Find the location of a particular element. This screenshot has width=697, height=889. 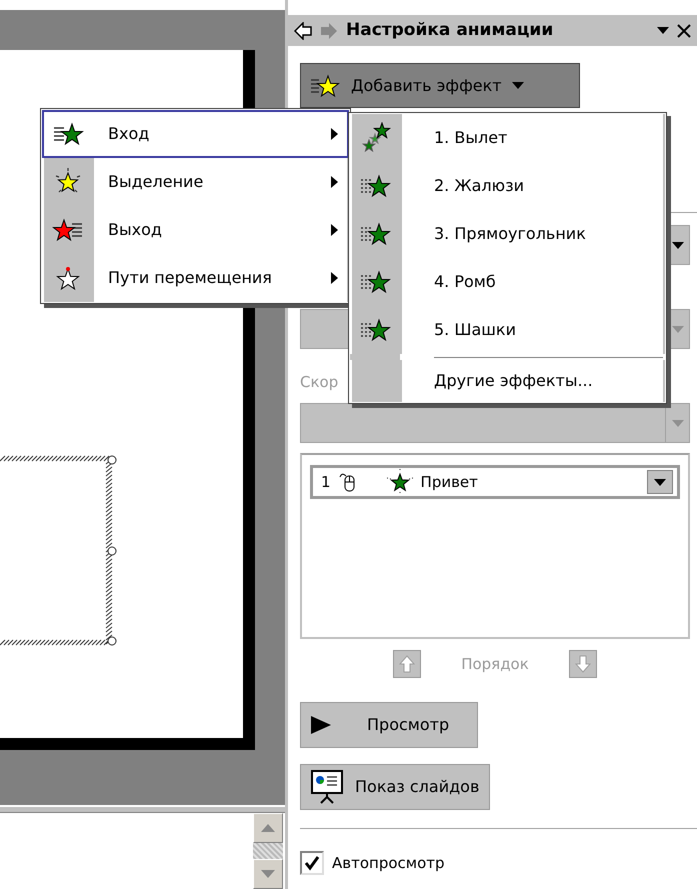

menu-item: 4. Ромб is located at coordinates (507, 282).